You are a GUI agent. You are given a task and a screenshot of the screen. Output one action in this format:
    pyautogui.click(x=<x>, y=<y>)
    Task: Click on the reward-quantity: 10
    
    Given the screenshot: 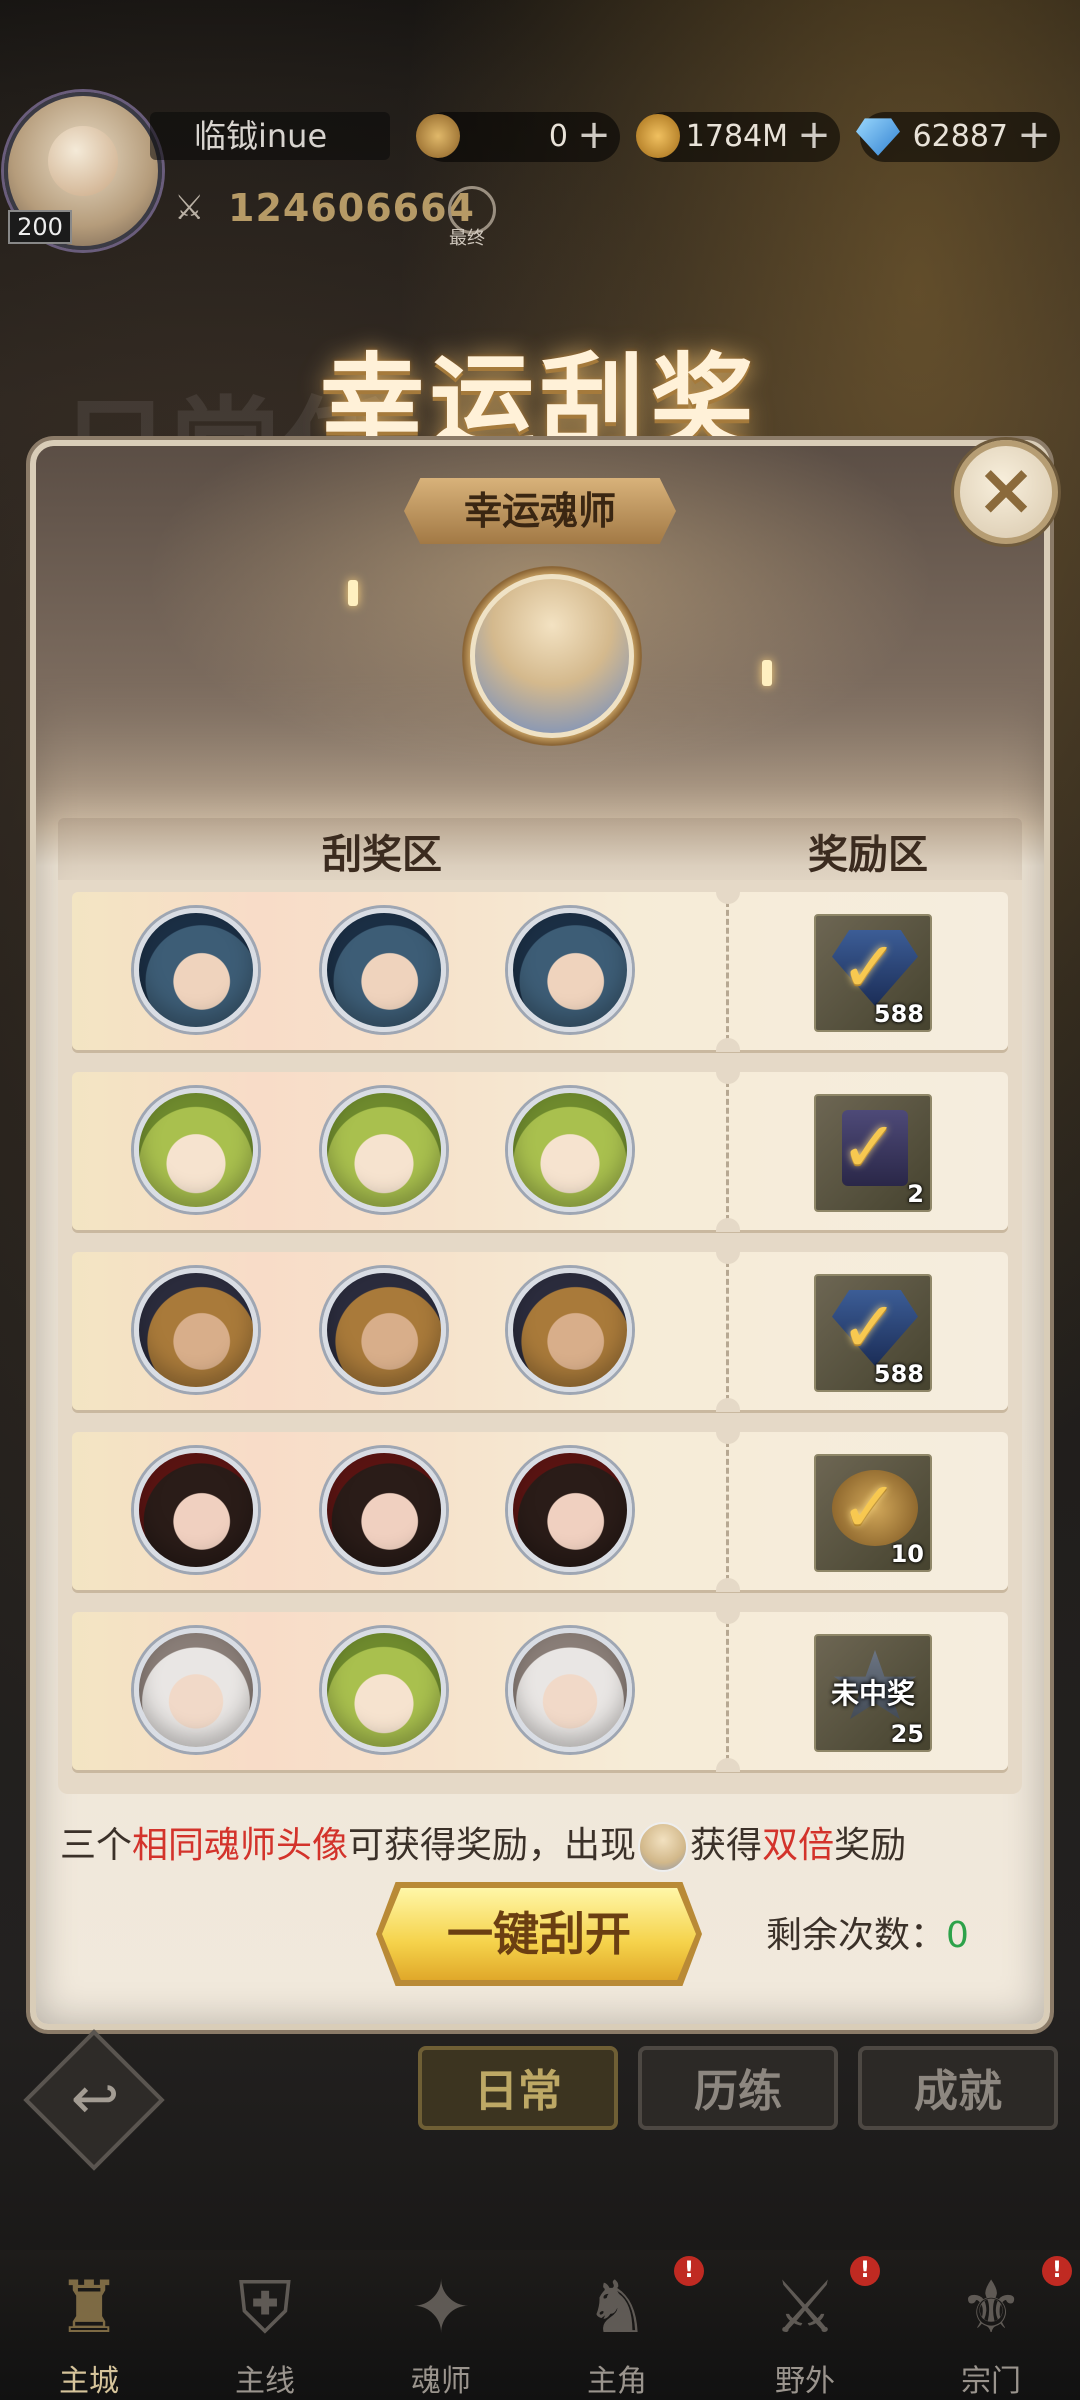 What is the action you would take?
    pyautogui.click(x=907, y=1554)
    